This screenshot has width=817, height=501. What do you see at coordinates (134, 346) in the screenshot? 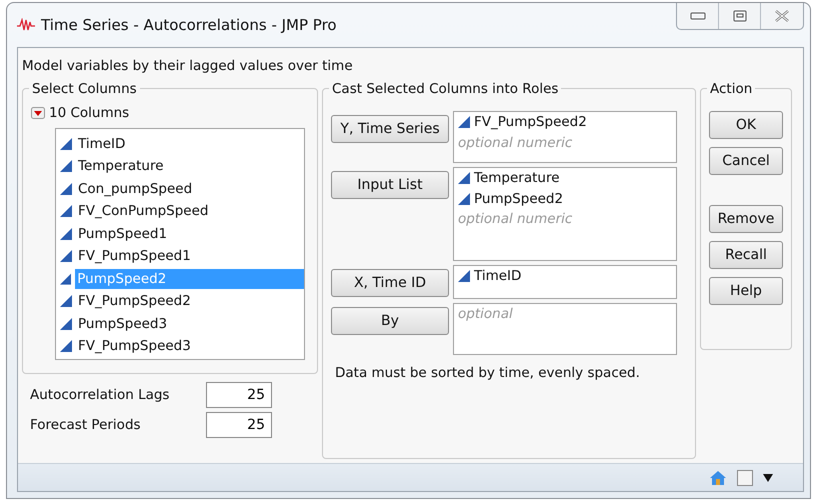
I see `column-item: FV_PumpSpeed3` at bounding box center [134, 346].